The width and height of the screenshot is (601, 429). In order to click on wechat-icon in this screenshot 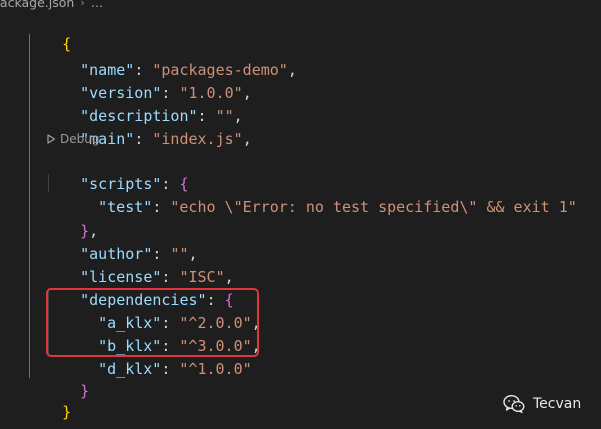, I will do `click(514, 404)`.